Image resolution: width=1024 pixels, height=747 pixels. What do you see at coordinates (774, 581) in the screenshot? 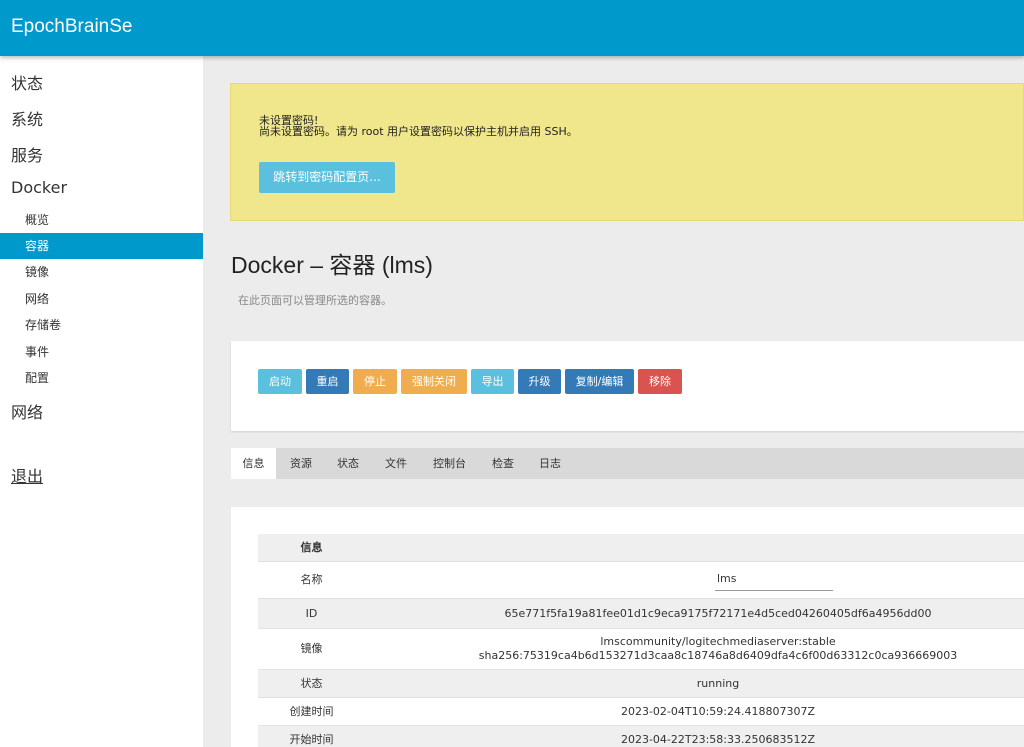
I see `container-name-input: lms` at bounding box center [774, 581].